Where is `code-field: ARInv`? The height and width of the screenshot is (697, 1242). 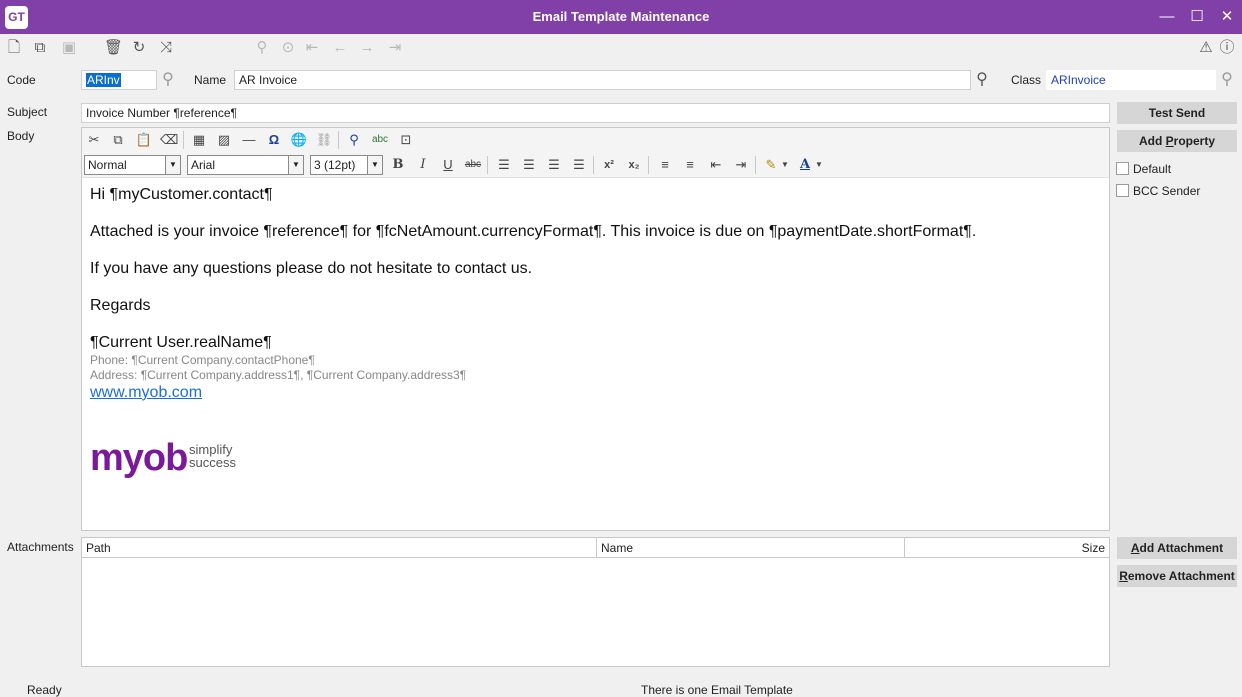 code-field: ARInv is located at coordinates (119, 80).